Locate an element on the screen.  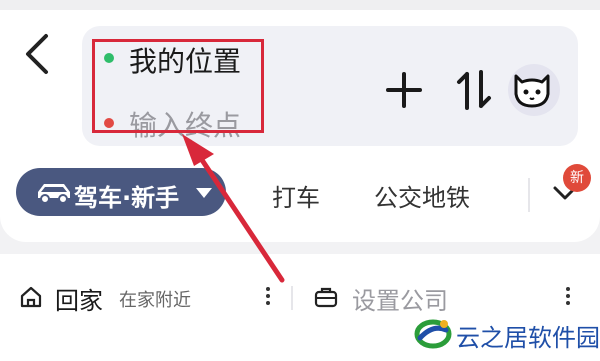
watermark-text: 云之居软件园 is located at coordinates (528, 338).